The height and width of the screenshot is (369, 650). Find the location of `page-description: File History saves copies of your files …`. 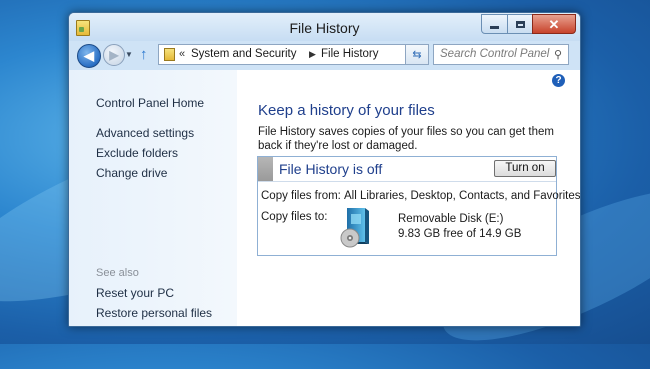

page-description: File History saves copies of your files … is located at coordinates (406, 139).